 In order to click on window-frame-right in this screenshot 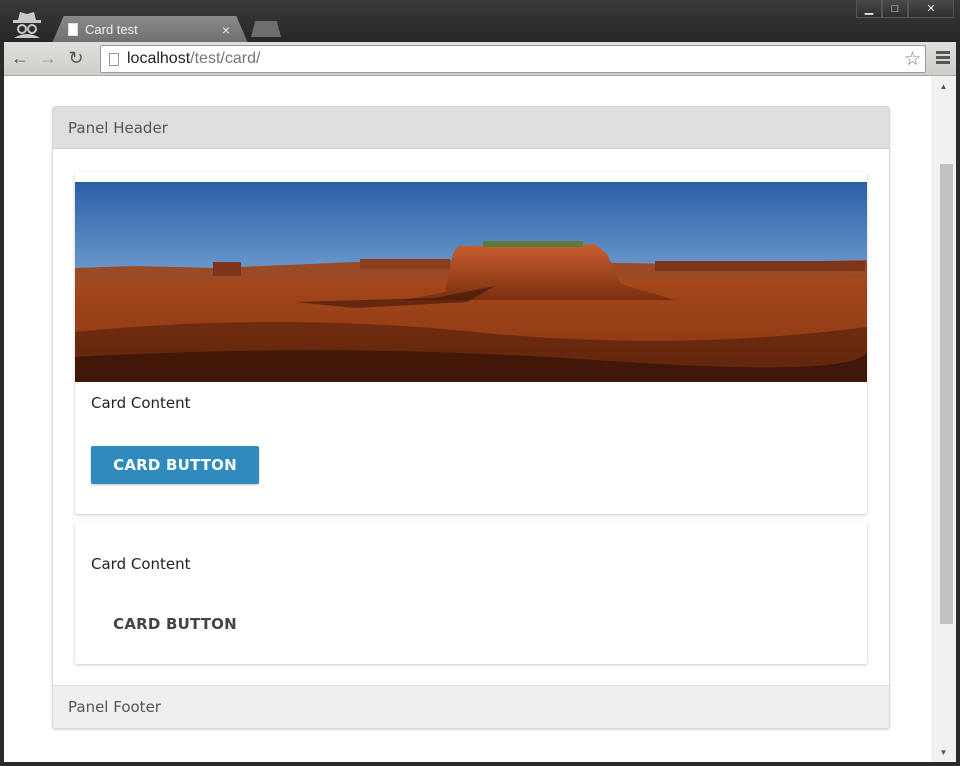, I will do `click(958, 404)`.